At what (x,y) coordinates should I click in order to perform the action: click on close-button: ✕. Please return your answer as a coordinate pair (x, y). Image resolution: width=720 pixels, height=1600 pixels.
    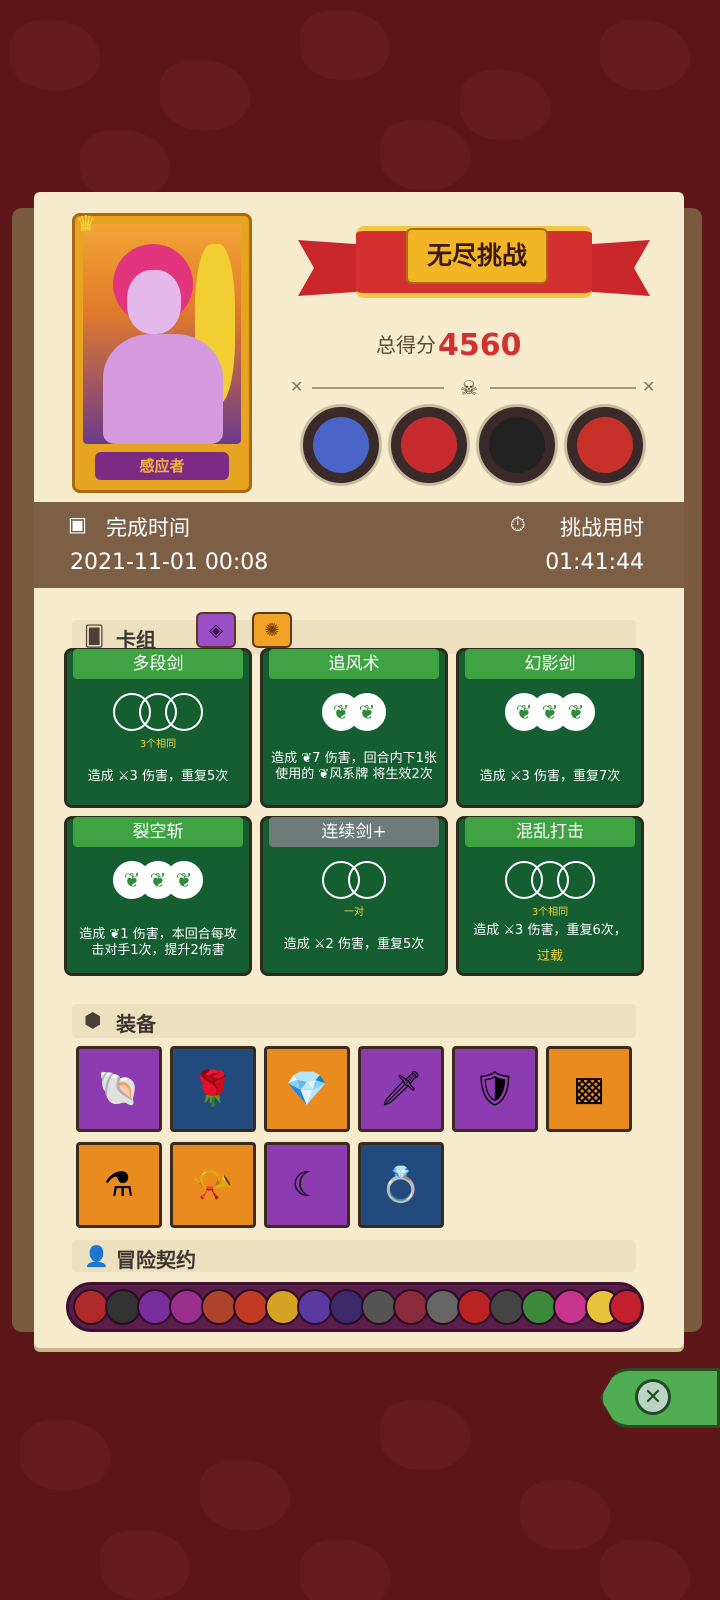
    Looking at the image, I should click on (660, 1398).